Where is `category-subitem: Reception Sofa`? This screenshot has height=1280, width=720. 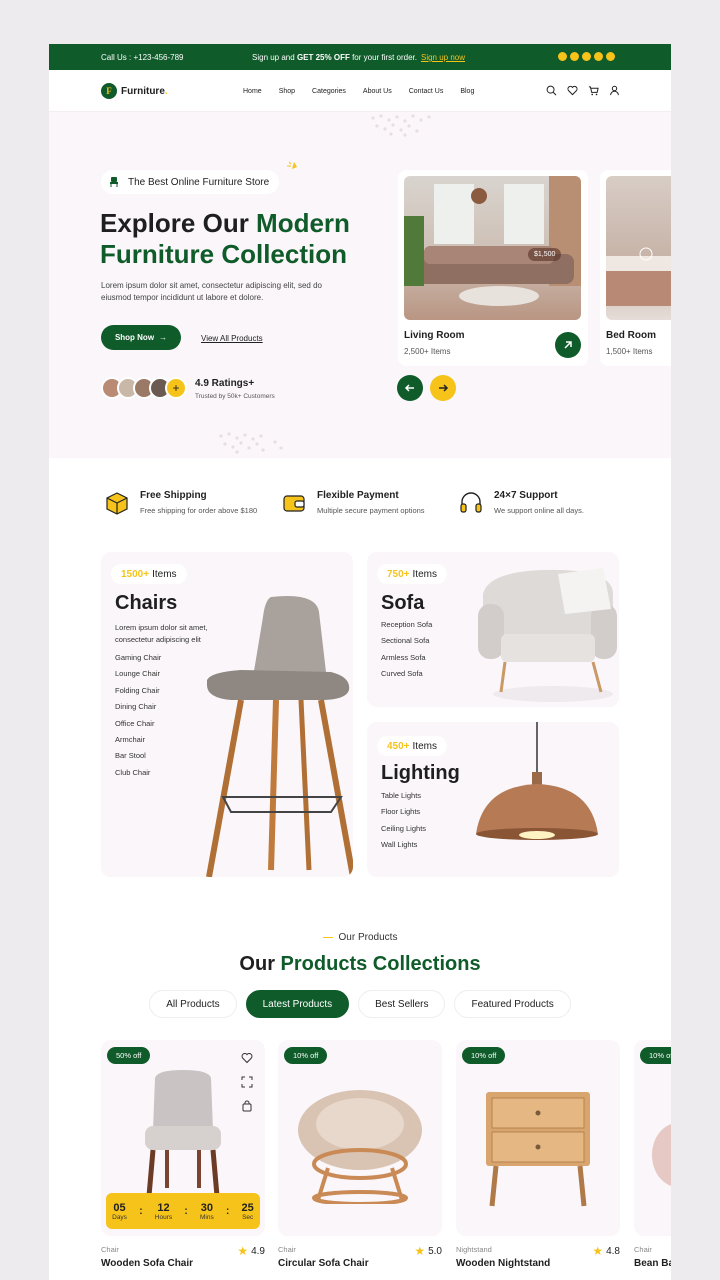 category-subitem: Reception Sofa is located at coordinates (406, 628).